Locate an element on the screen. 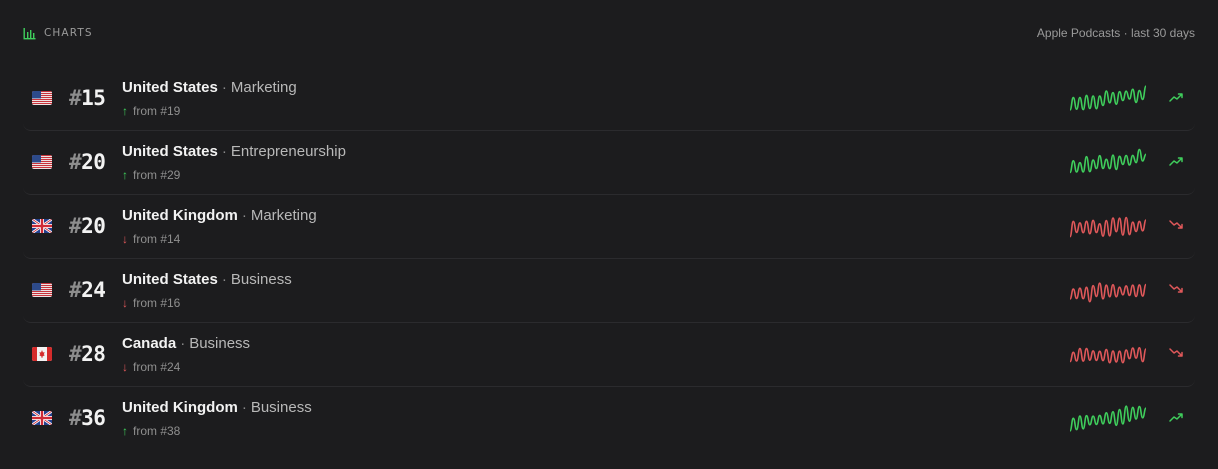 The image size is (1218, 469). rank-change: ↑ from #19 is located at coordinates (151, 111).